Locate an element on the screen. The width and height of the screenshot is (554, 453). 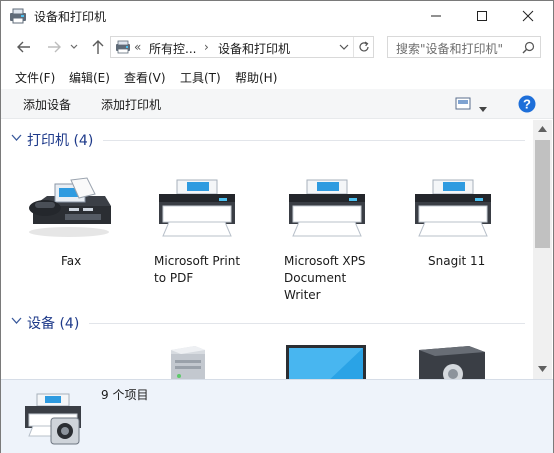
view-options-icon is located at coordinates (463, 103).